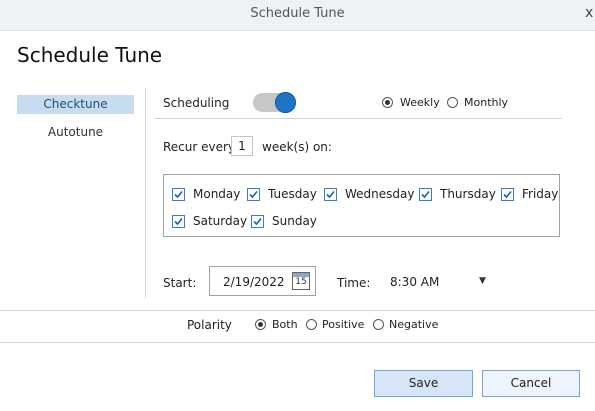 The image size is (595, 411). What do you see at coordinates (354, 283) in the screenshot?
I see `time-label: Time:` at bounding box center [354, 283].